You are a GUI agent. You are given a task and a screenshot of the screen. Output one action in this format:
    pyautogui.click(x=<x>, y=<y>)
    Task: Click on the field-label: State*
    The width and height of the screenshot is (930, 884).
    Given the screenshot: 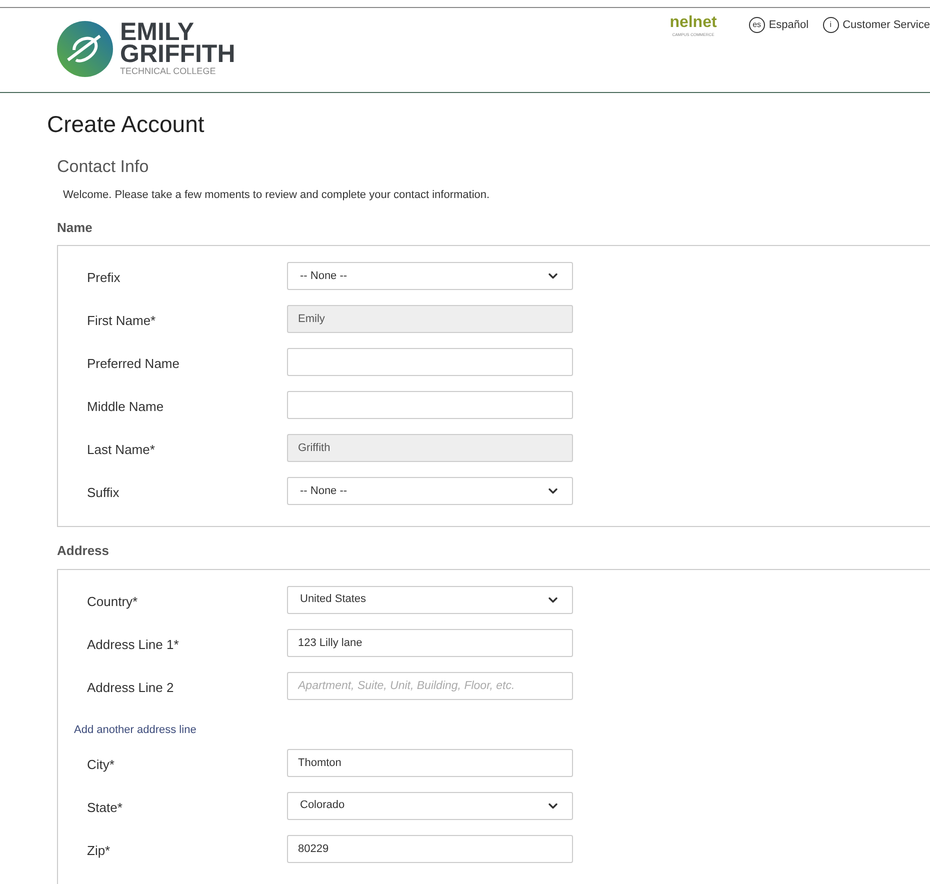 What is the action you would take?
    pyautogui.click(x=105, y=807)
    